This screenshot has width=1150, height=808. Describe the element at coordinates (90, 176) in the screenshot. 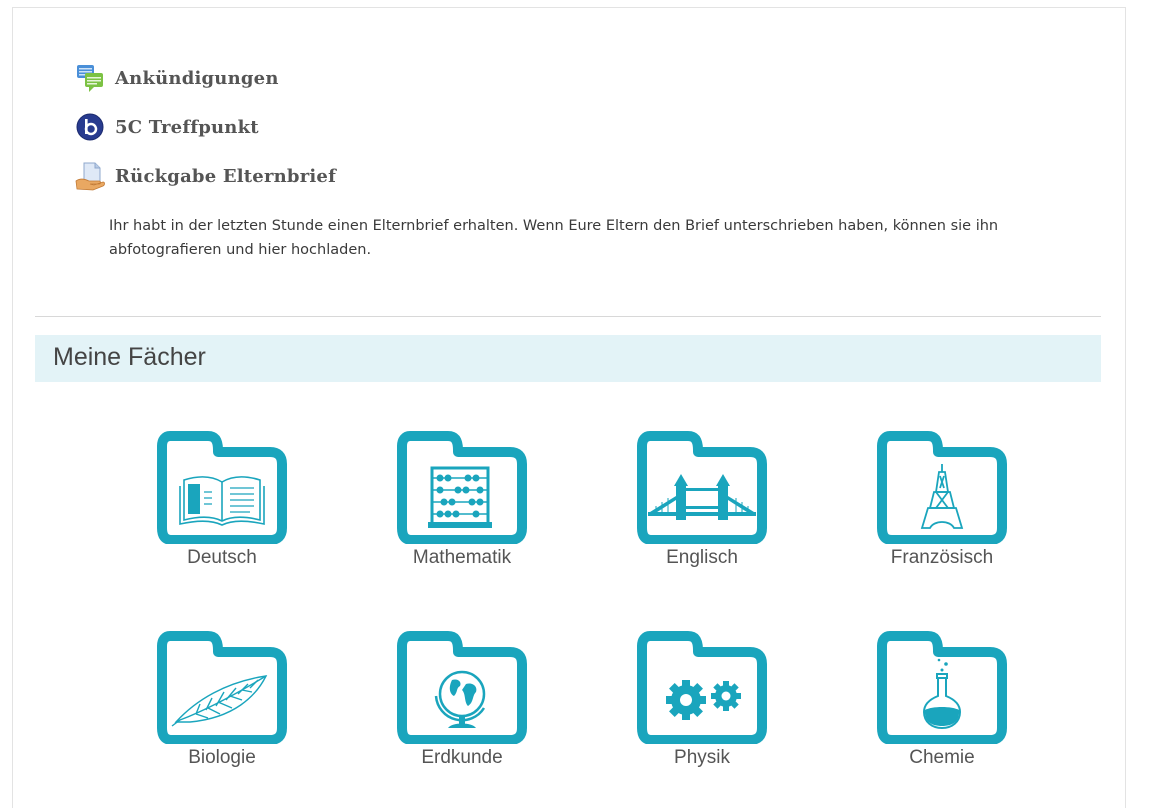

I see `assignment-icon` at that location.